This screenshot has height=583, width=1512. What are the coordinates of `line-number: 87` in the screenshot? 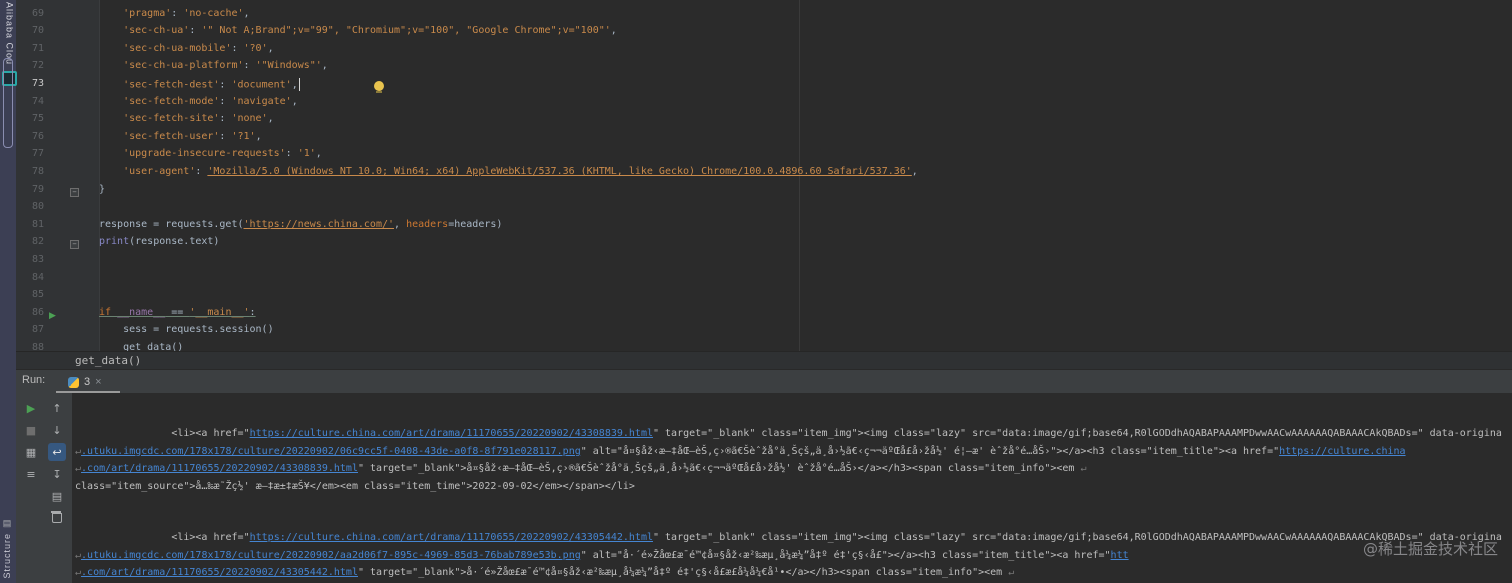 It's located at (37, 330).